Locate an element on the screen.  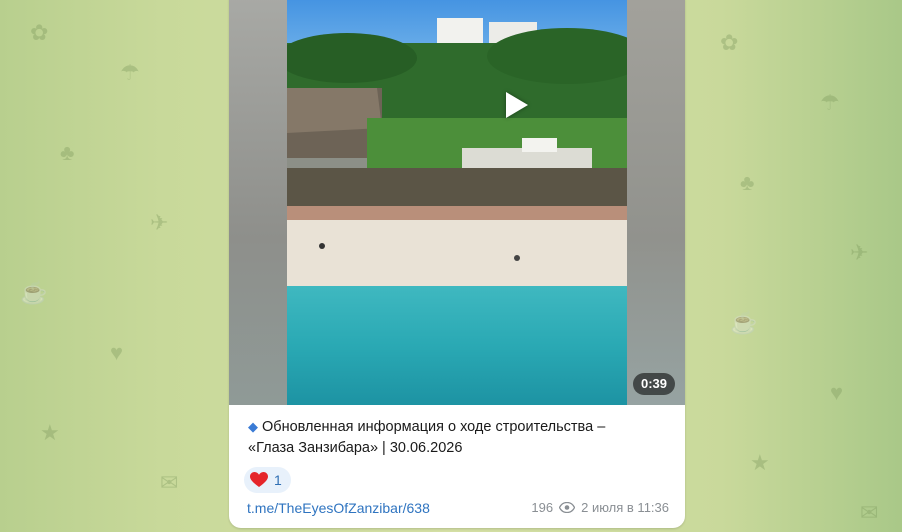
eye-icon is located at coordinates (567, 507).